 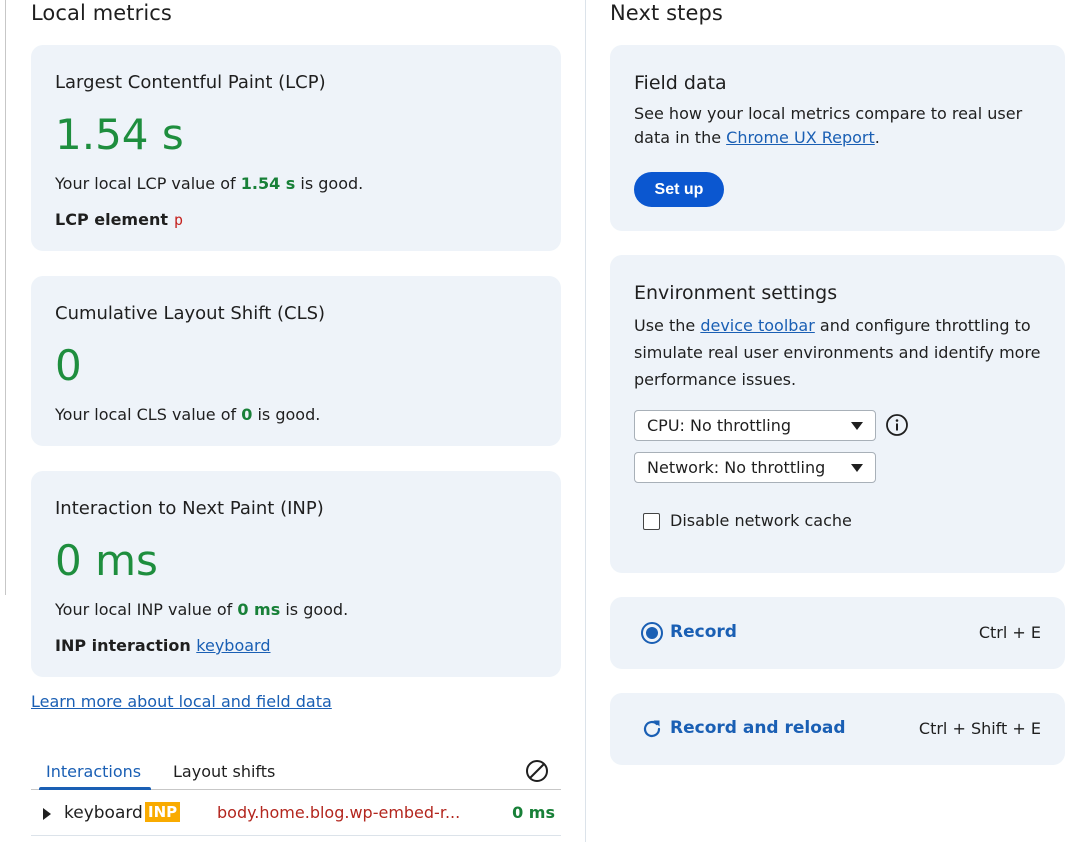 What do you see at coordinates (897, 425) in the screenshot?
I see `info-icon` at bounding box center [897, 425].